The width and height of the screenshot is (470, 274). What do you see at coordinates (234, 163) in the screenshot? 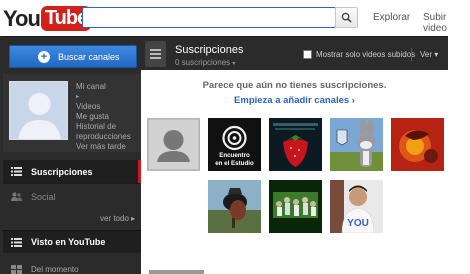
I see `svg-text: en el Estudio` at bounding box center [234, 163].